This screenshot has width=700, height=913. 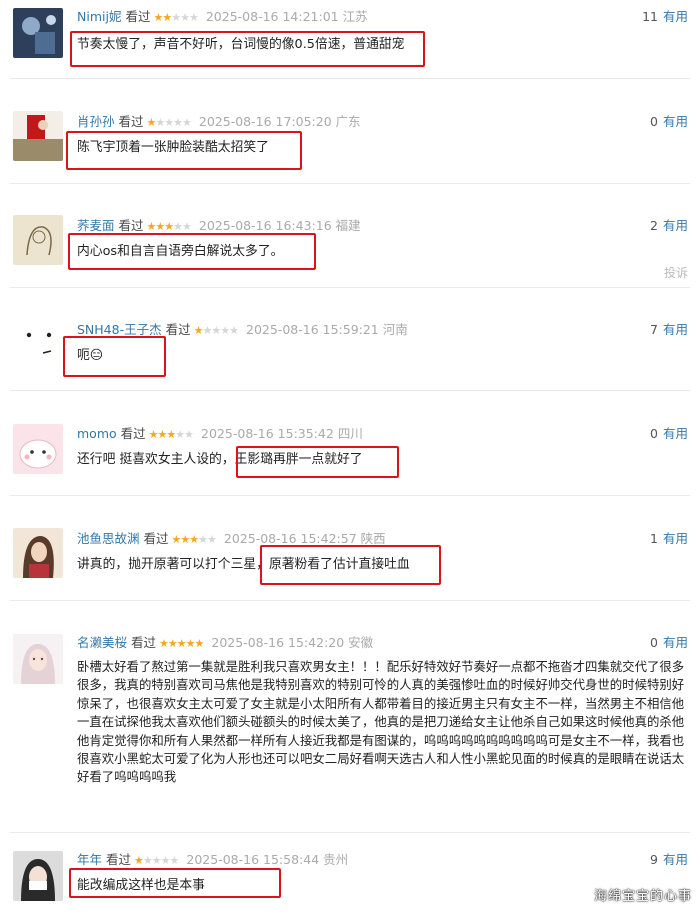 What do you see at coordinates (272, 16) in the screenshot?
I see `comment-time: 2025-08-16 14:21:01` at bounding box center [272, 16].